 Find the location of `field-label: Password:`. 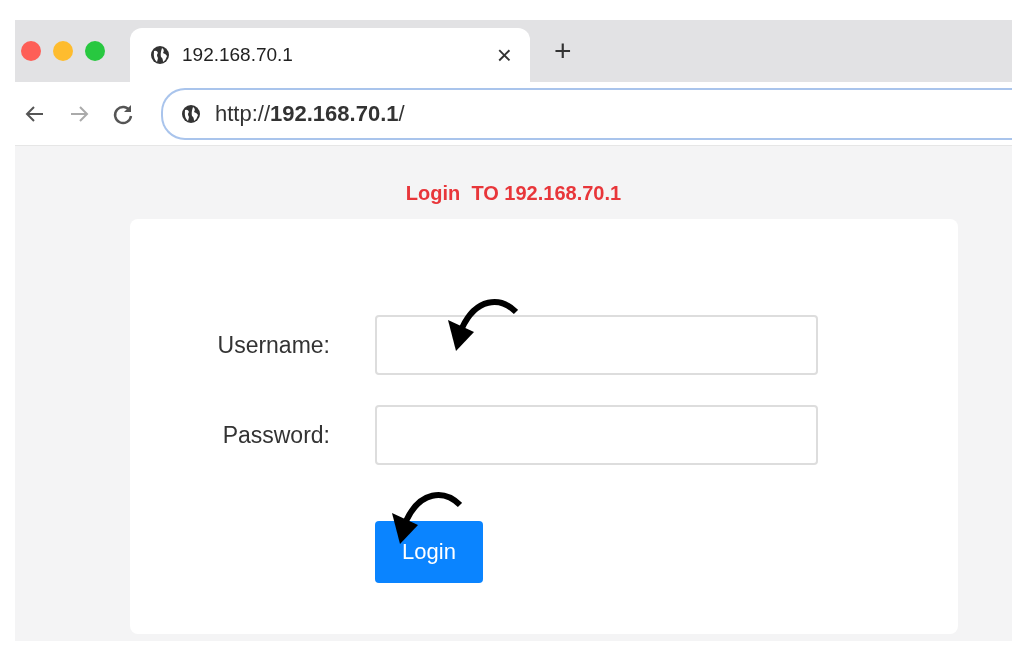

field-label: Password: is located at coordinates (275, 435).